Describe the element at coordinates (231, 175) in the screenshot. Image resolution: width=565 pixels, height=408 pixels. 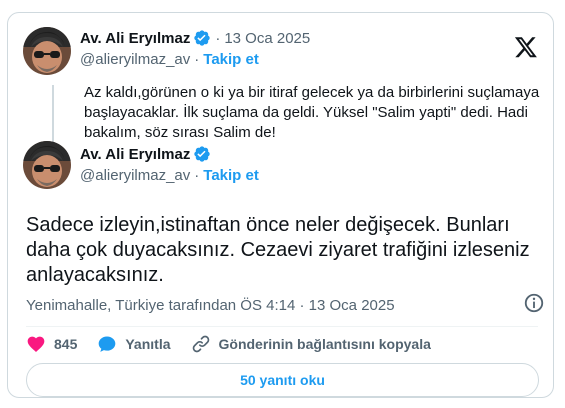
I see `main-follow-button: Takip et` at that location.